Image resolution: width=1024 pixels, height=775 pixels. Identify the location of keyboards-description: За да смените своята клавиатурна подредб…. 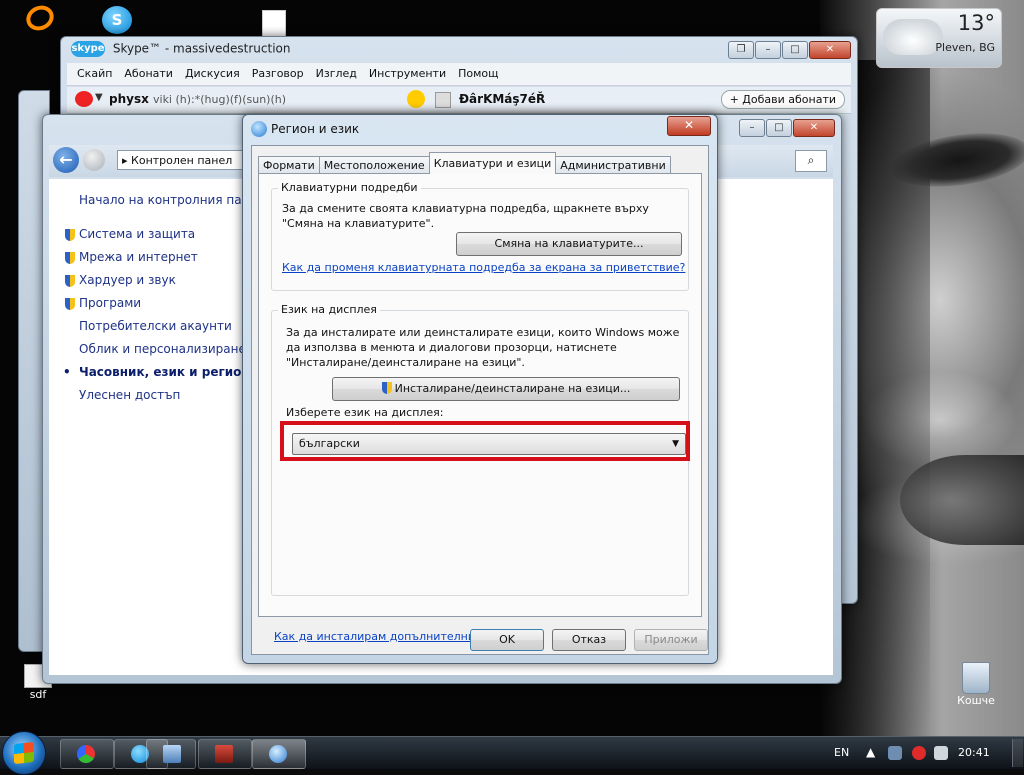
(465, 216).